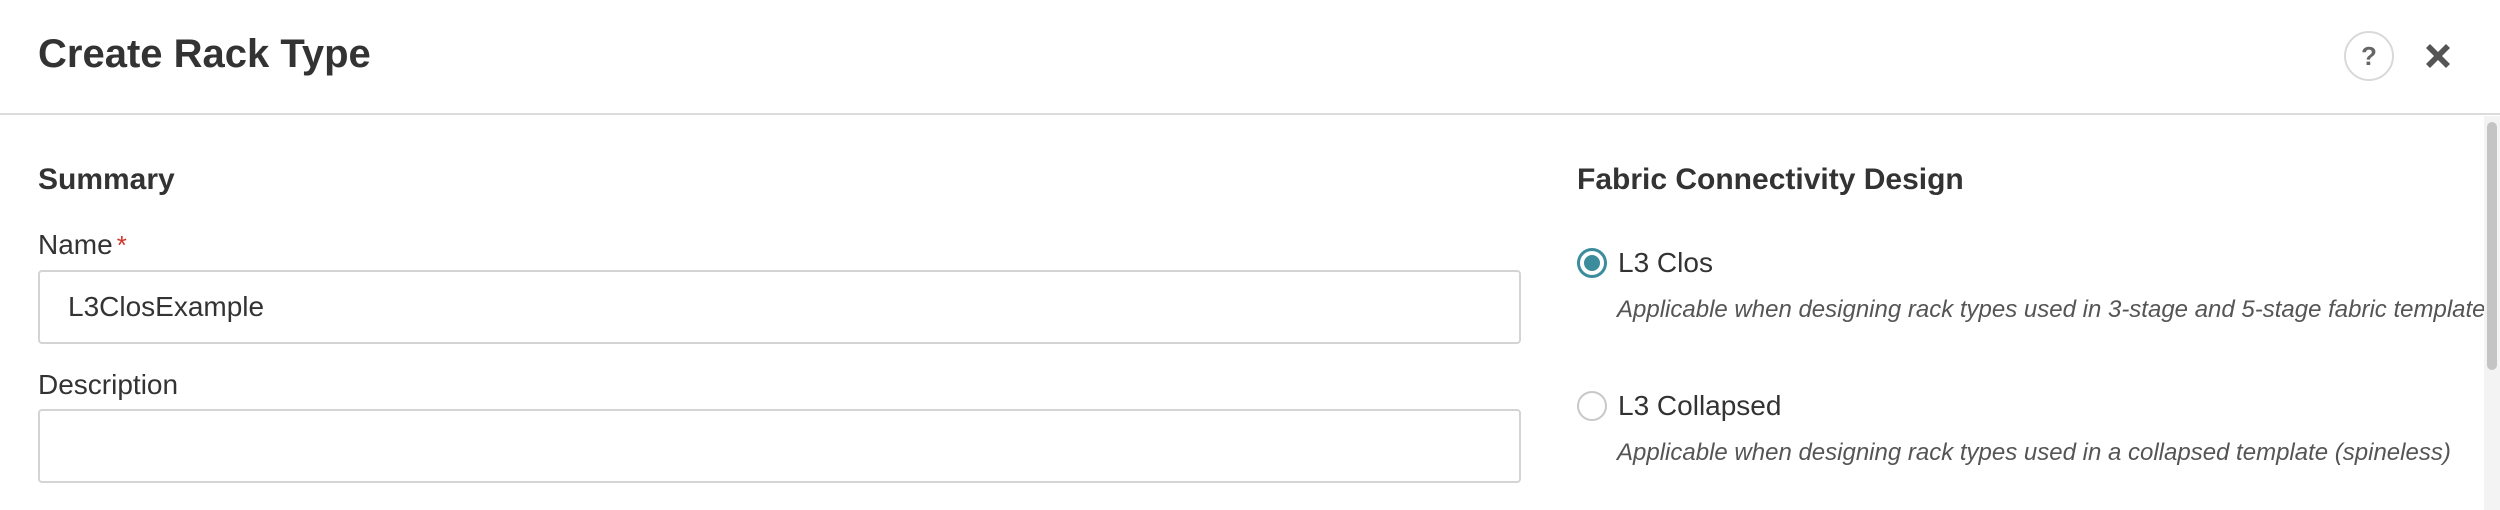 Image resolution: width=2500 pixels, height=510 pixels. I want to click on description-label: Description, so click(108, 384).